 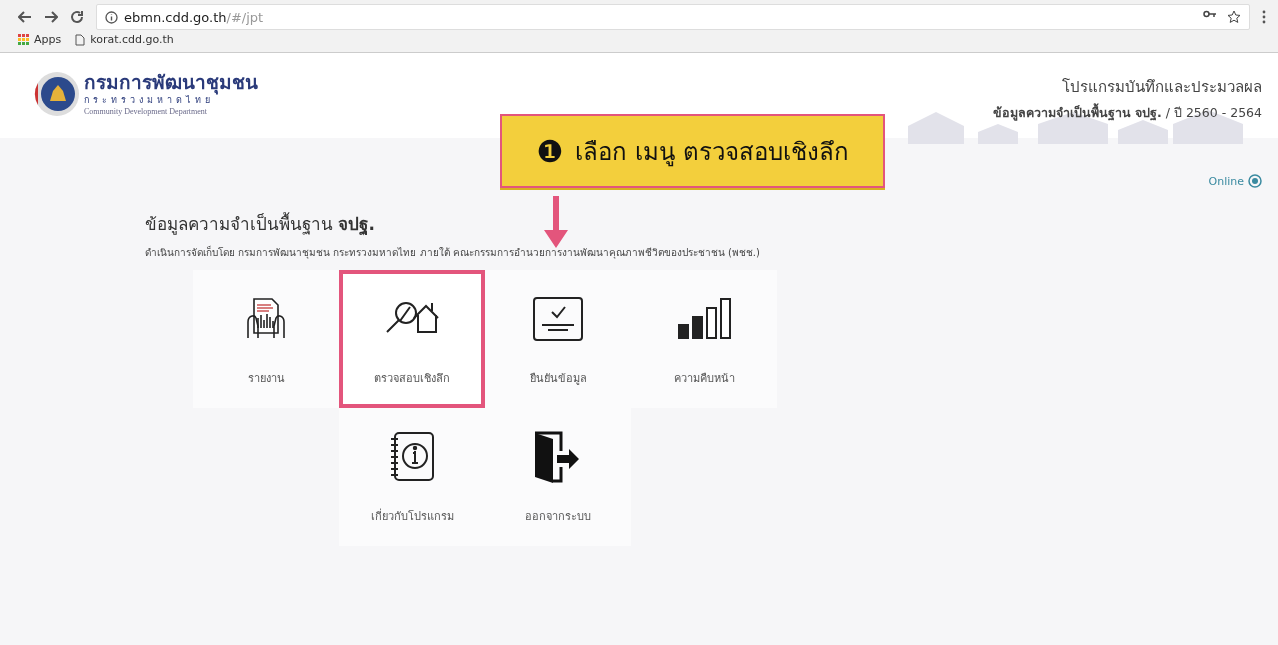 What do you see at coordinates (1264, 17) in the screenshot?
I see `menu-icon` at bounding box center [1264, 17].